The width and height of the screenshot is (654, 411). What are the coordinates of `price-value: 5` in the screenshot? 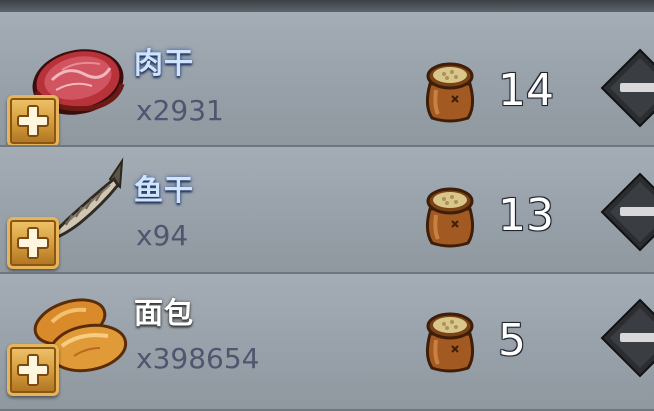 It's located at (512, 340).